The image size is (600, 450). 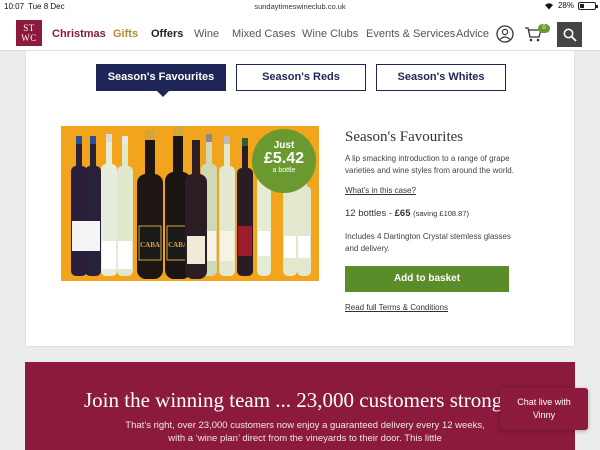 What do you see at coordinates (206, 34) in the screenshot?
I see `nav-wine: Wine` at bounding box center [206, 34].